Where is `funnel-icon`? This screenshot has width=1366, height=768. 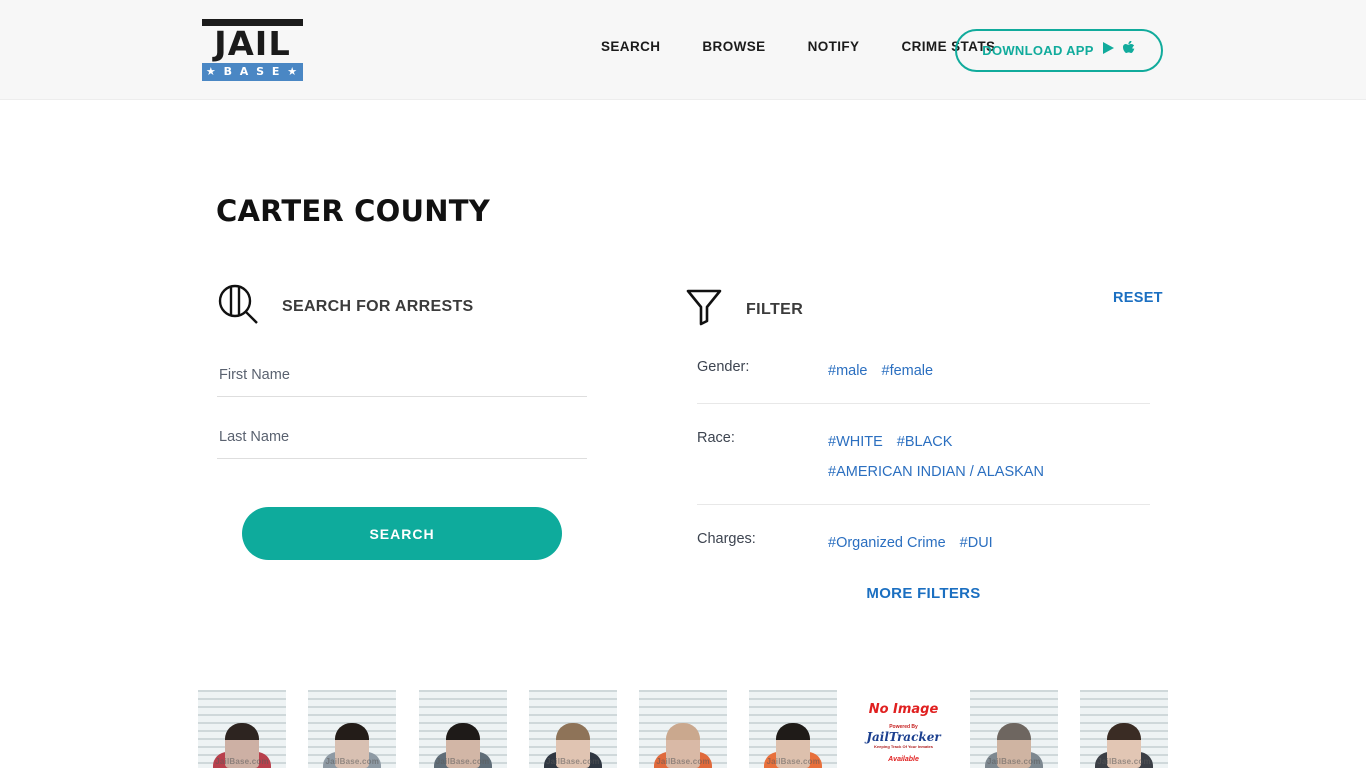 funnel-icon is located at coordinates (704, 309).